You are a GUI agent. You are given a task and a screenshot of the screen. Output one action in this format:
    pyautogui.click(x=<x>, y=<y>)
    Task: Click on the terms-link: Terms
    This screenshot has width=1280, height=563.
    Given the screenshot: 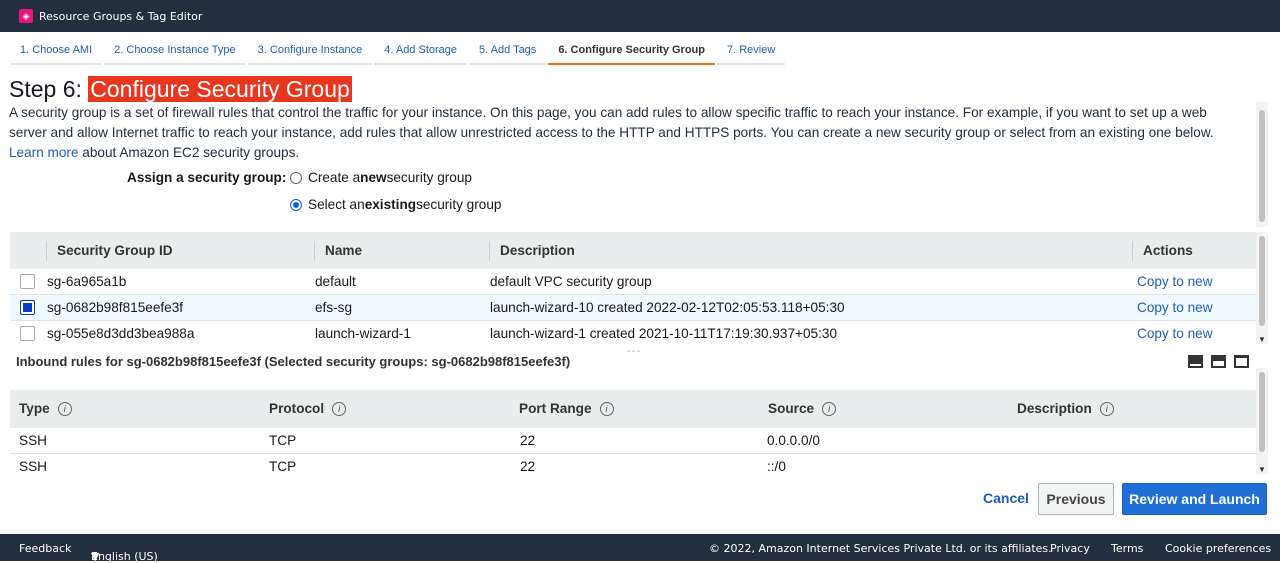 What is the action you would take?
    pyautogui.click(x=1127, y=548)
    